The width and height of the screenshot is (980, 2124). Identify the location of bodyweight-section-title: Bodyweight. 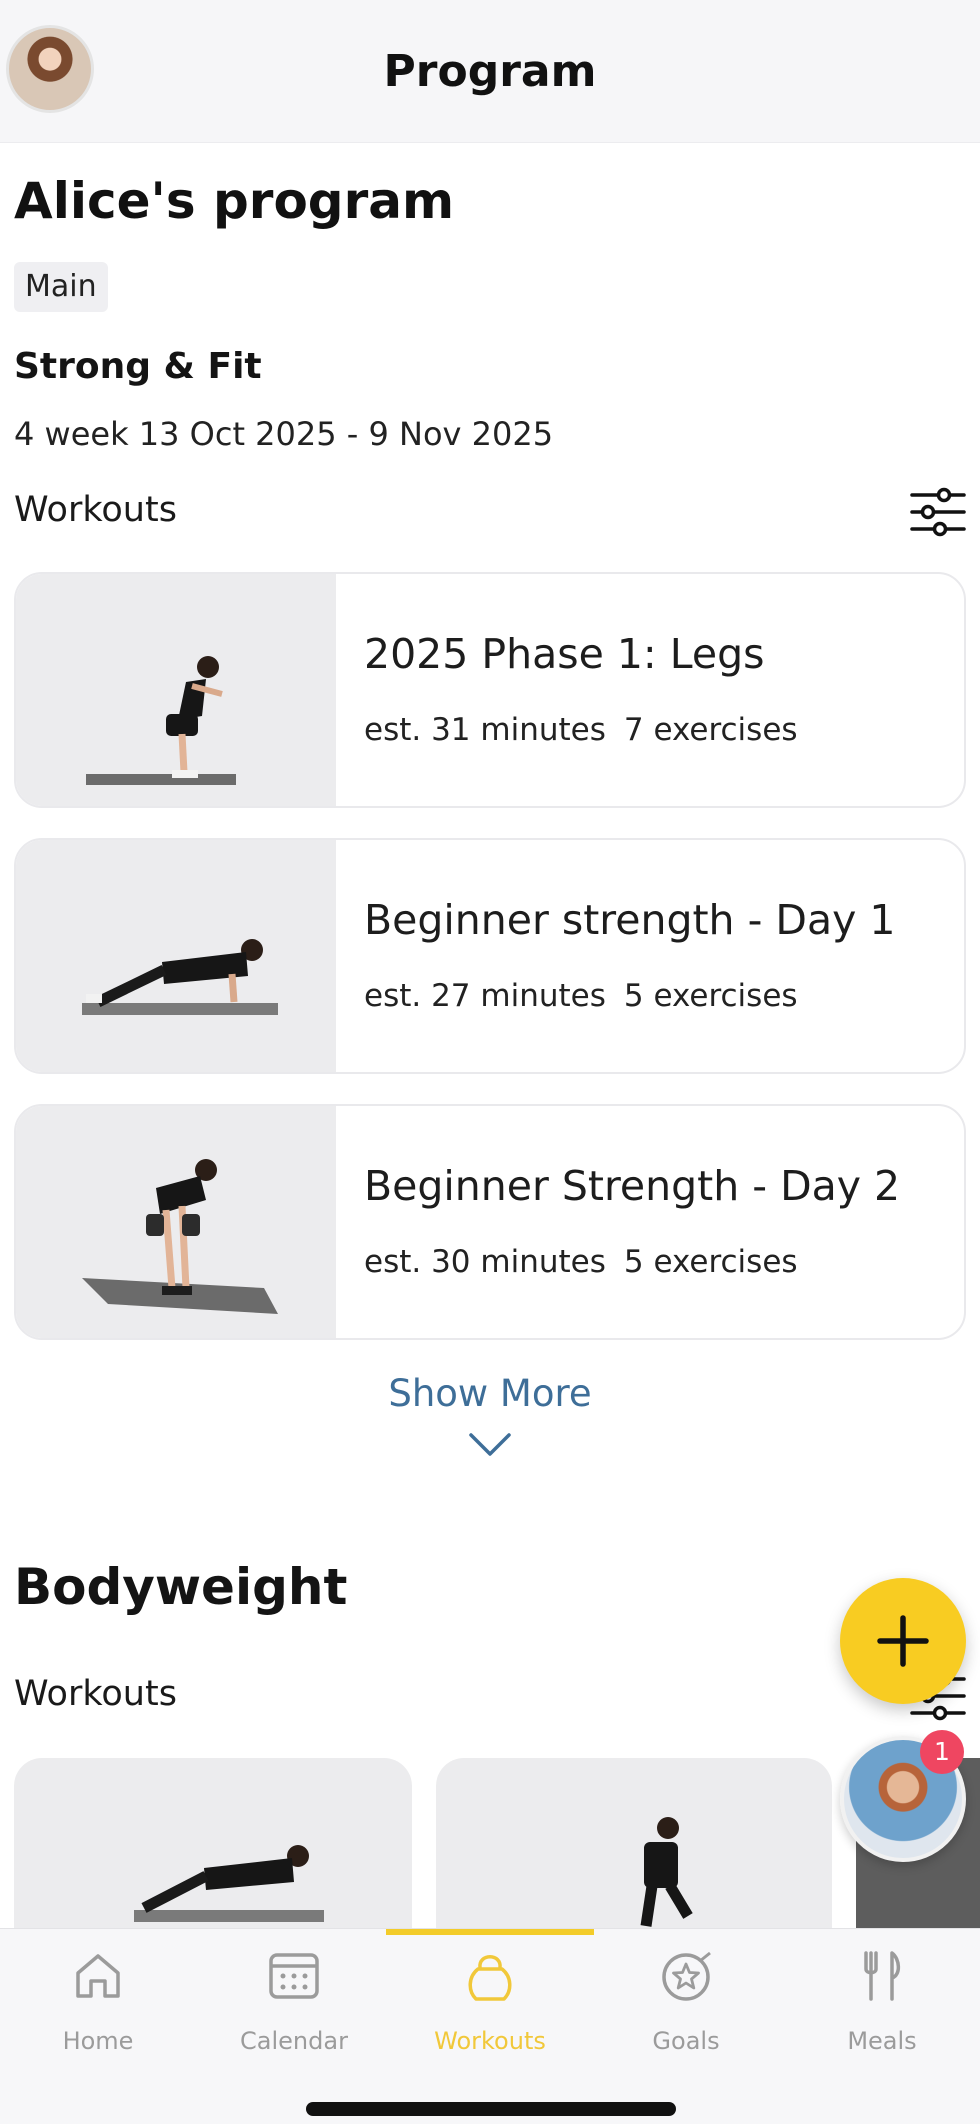
(181, 1587).